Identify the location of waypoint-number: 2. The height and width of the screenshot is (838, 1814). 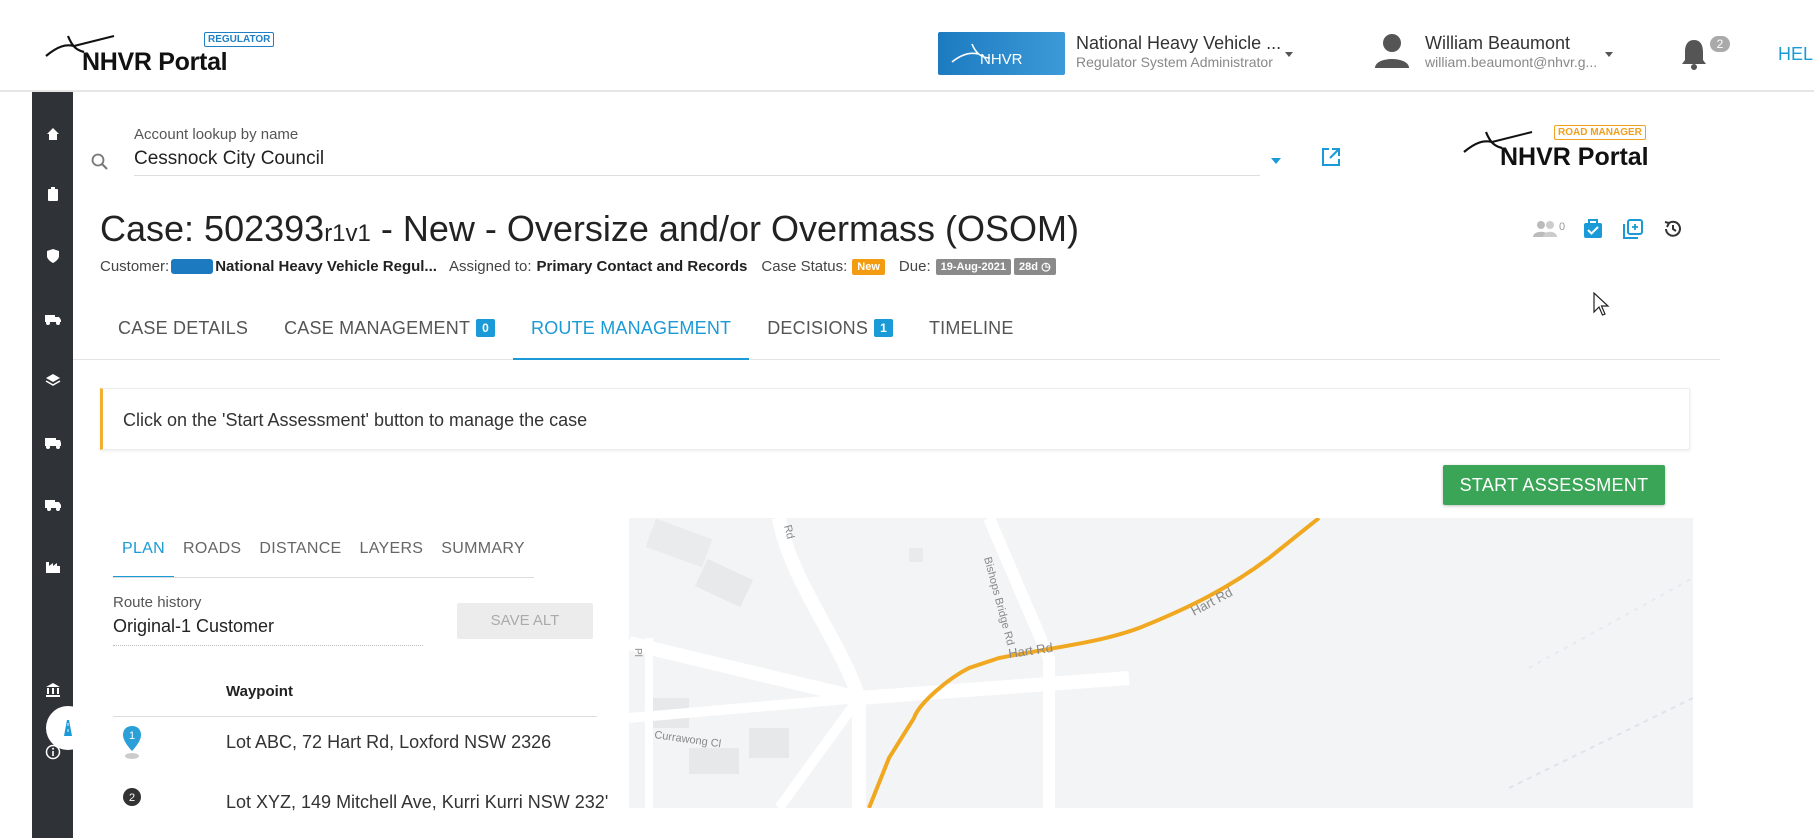
(132, 798).